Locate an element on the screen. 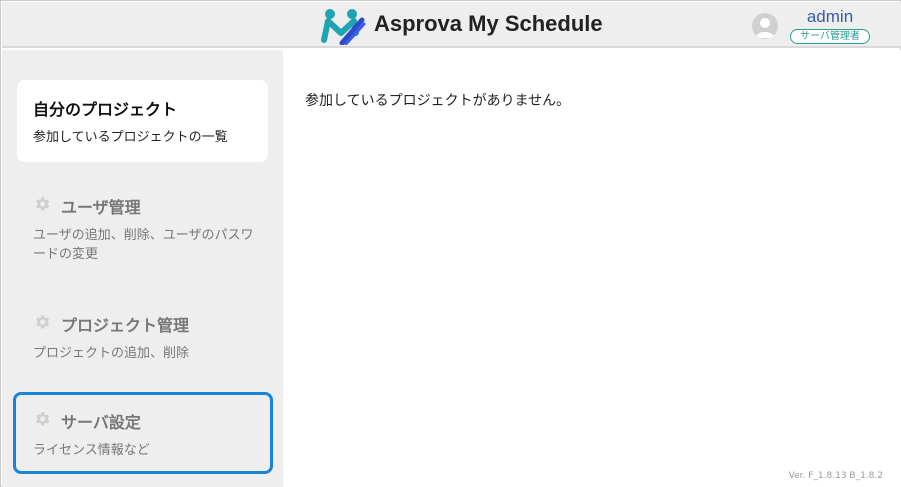 This screenshot has height=487, width=901. version-label: Ver. F_1.8.13 B_1.8.2 is located at coordinates (835, 476).